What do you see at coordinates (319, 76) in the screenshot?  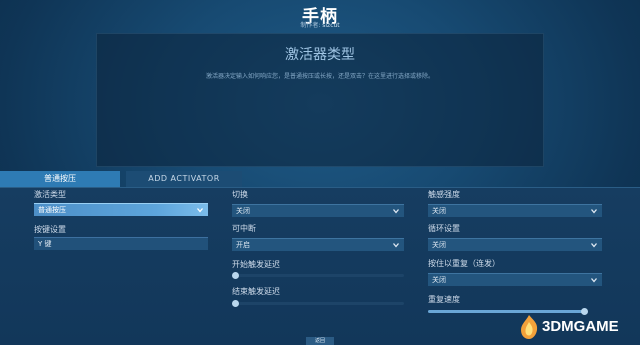 I see `panel-description: 激活器决定输入如何响应您，是普通按压或长按，还是双击？在这里进行选择或移除。` at bounding box center [319, 76].